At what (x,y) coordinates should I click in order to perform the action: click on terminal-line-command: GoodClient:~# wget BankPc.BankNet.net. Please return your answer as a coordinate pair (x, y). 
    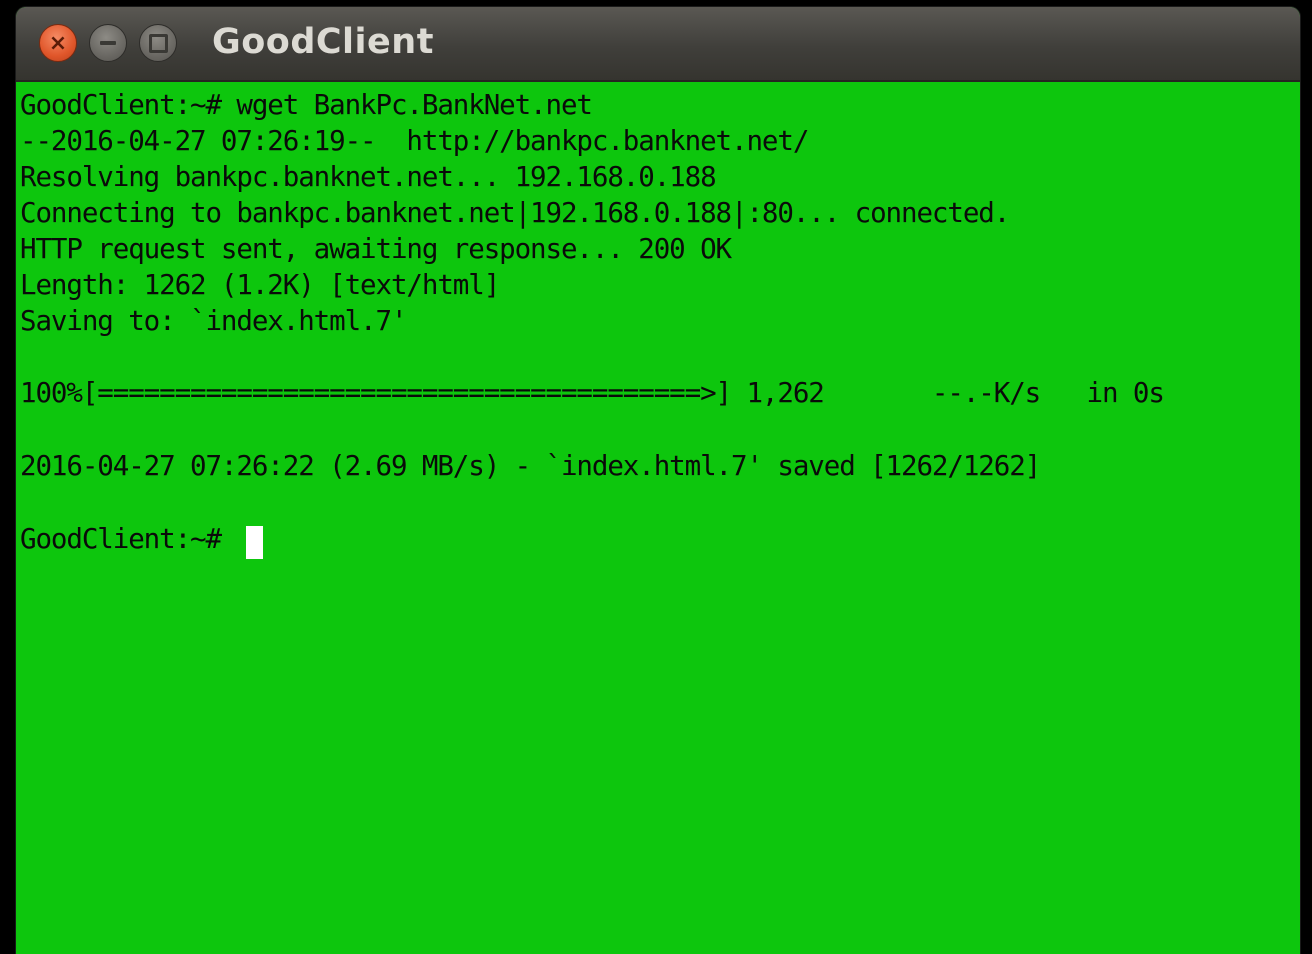
    Looking at the image, I should click on (306, 105).